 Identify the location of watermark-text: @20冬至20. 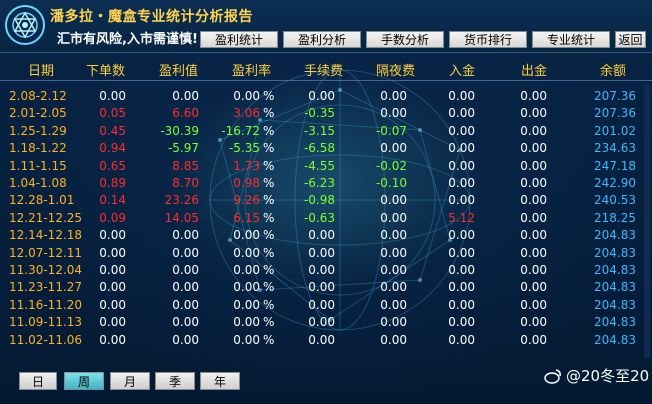
(608, 376).